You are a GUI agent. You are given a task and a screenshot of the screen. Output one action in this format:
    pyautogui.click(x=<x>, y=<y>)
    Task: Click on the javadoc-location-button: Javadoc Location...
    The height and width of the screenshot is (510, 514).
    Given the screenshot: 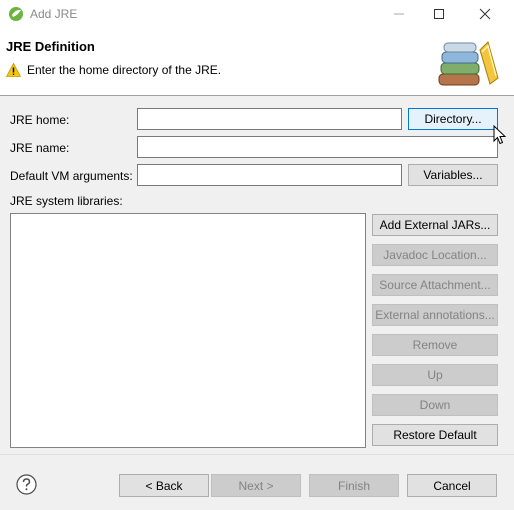 What is the action you would take?
    pyautogui.click(x=435, y=255)
    